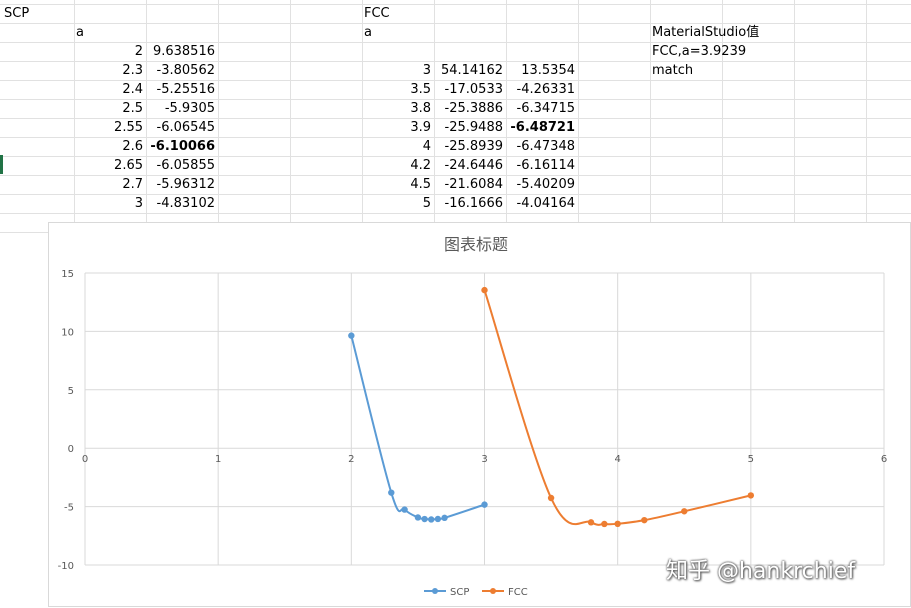 This screenshot has height=608, width=911. I want to click on y-tick-label: 5, so click(71, 391).